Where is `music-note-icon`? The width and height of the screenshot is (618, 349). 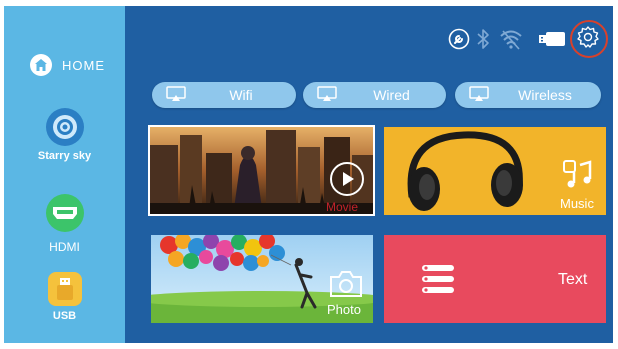
music-note-icon is located at coordinates (577, 176).